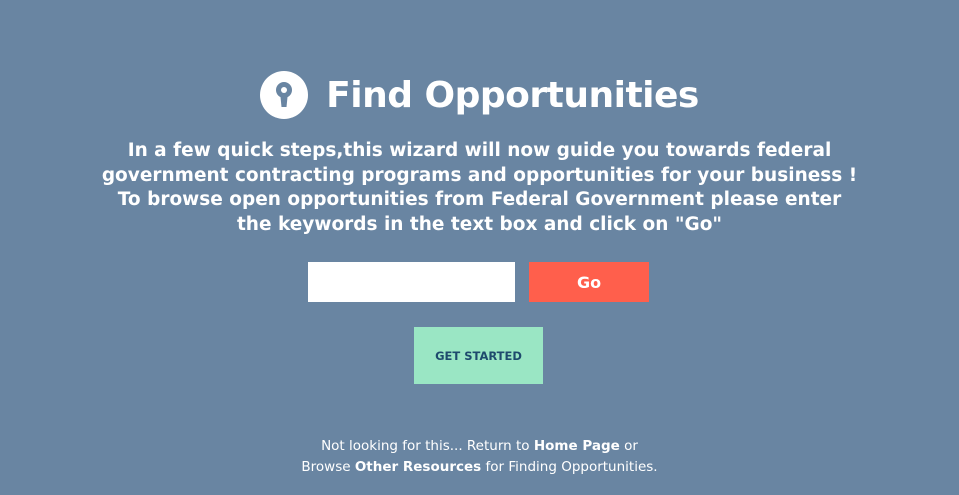  I want to click on go-button: Go, so click(589, 282).